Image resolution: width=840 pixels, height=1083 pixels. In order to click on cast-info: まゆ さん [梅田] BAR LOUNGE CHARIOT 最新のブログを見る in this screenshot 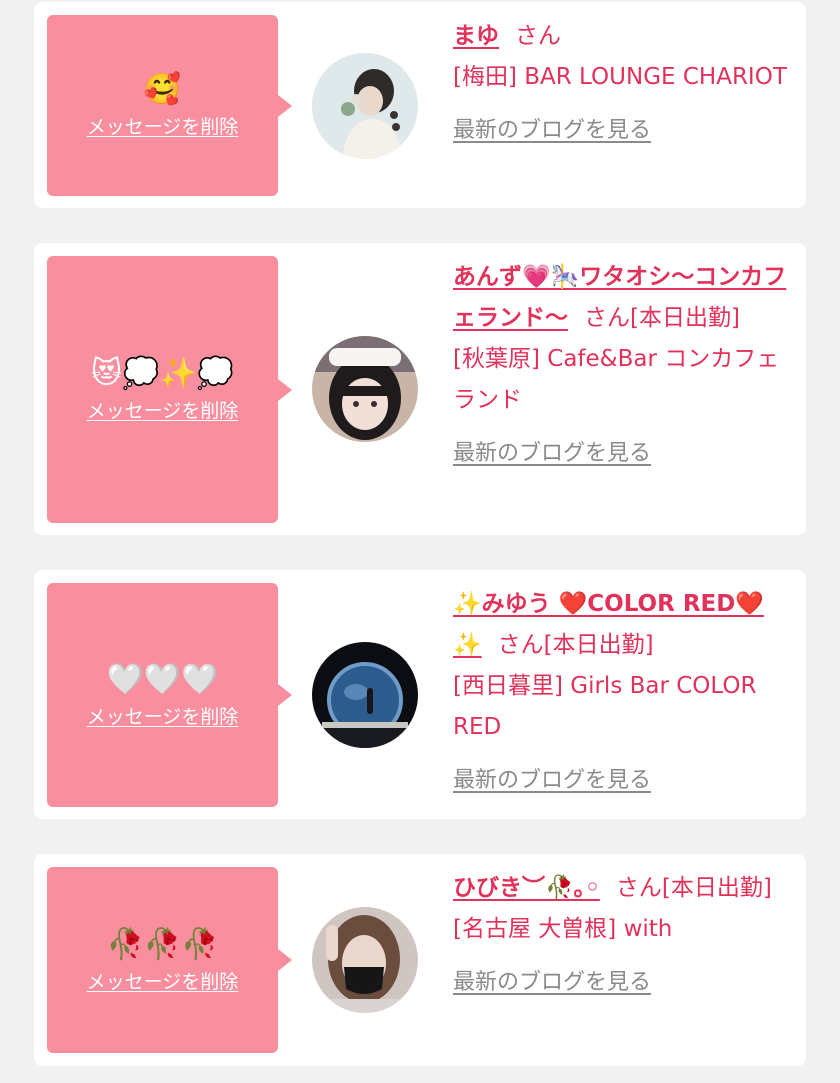, I will do `click(622, 83)`.